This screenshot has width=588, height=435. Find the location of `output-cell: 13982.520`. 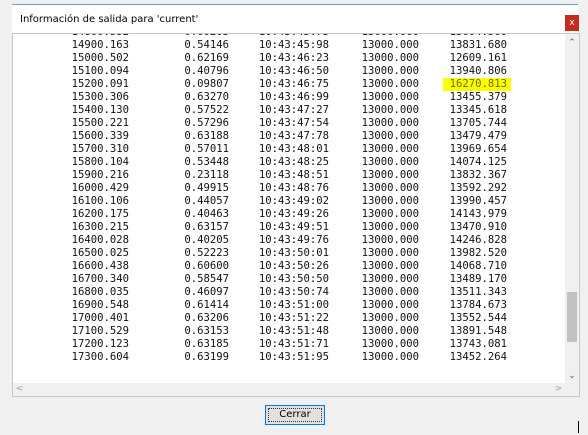

output-cell: 13982.520 is located at coordinates (478, 253).